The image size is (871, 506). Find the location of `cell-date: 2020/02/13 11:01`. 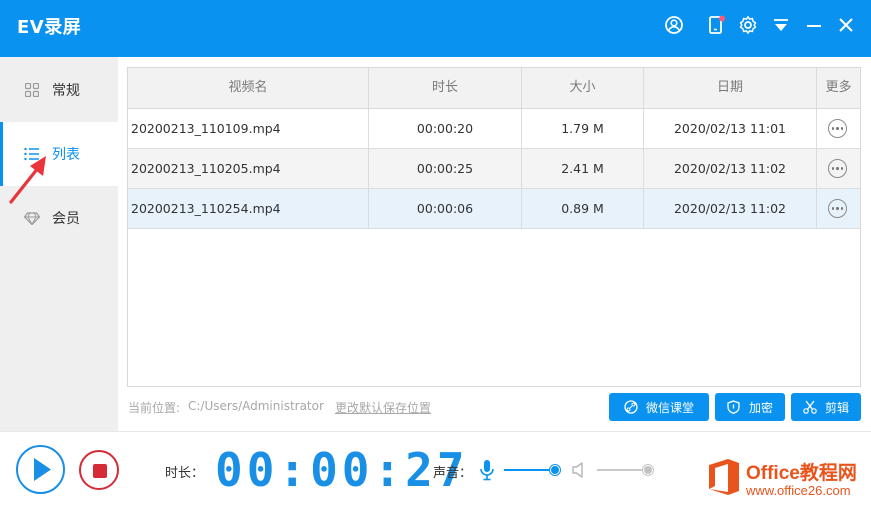

cell-date: 2020/02/13 11:01 is located at coordinates (730, 128).